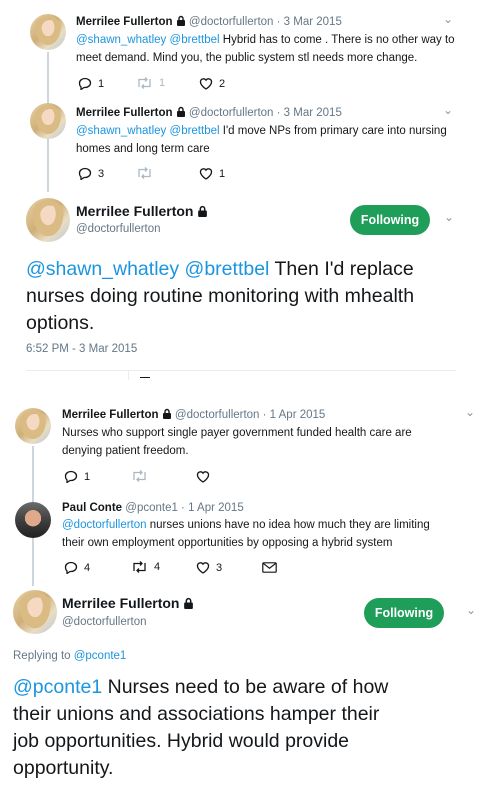  Describe the element at coordinates (143, 149) in the screenshot. I see `tweet-text-line: homes and long term care` at that location.